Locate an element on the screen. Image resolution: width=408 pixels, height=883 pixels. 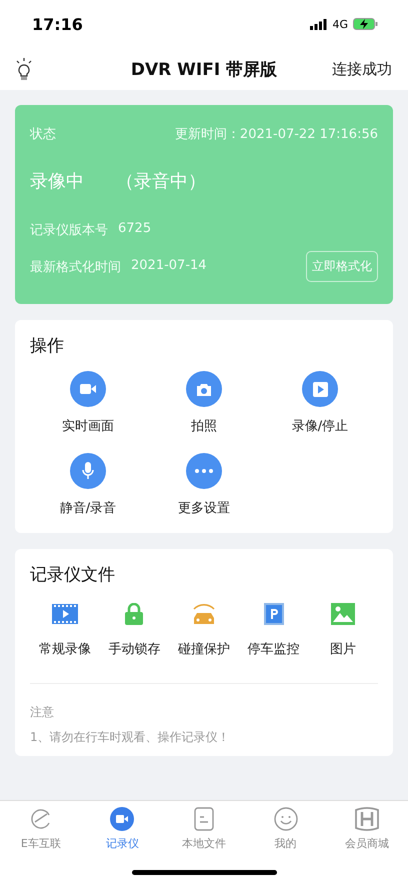
action-button: 录像/停止 is located at coordinates (320, 403).